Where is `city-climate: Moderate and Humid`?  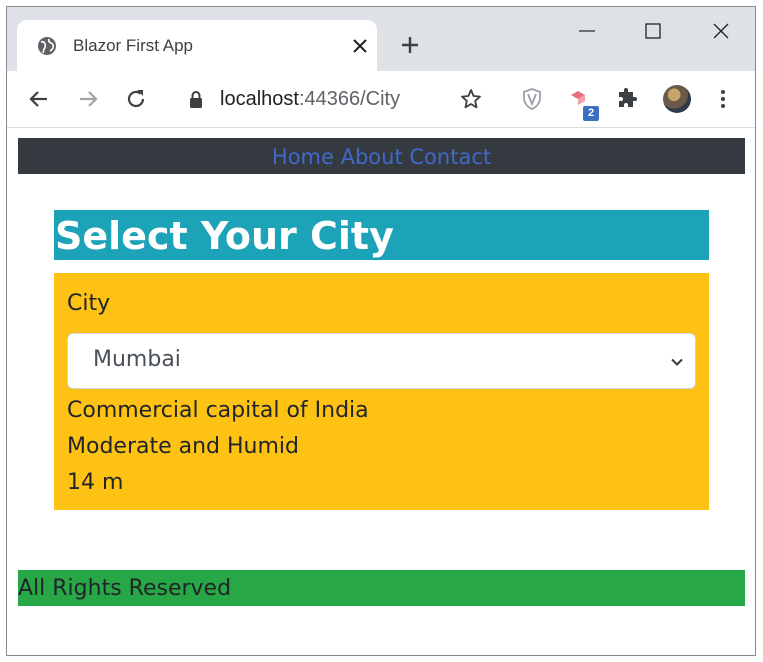
city-climate: Moderate and Humid is located at coordinates (183, 446).